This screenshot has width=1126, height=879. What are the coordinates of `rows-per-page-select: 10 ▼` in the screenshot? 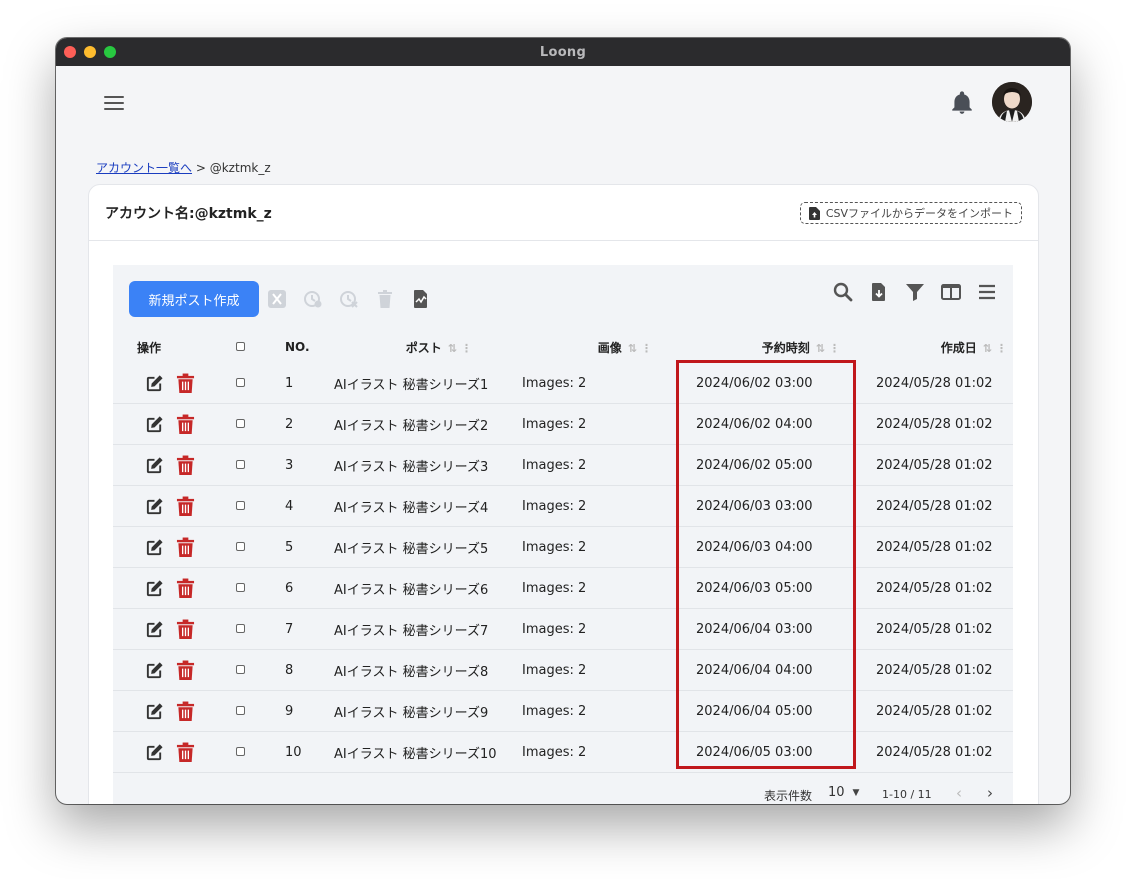 It's located at (843, 792).